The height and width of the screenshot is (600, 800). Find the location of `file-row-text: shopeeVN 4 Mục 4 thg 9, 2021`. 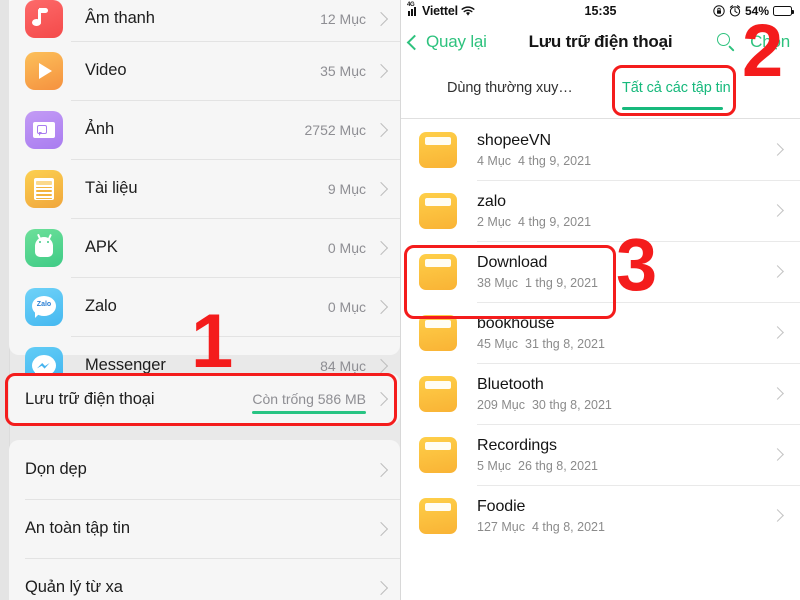

file-row-text: shopeeVN 4 Mục 4 thg 9, 2021 is located at coordinates (625, 149).